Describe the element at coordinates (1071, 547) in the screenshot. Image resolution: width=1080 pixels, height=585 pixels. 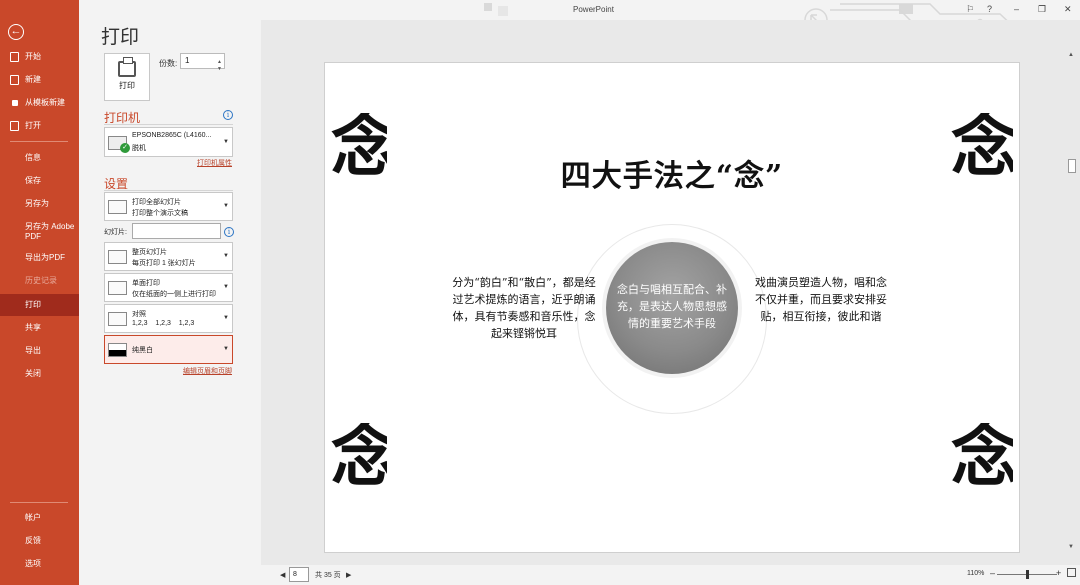
I see `scroll-down-icon: ▼` at that location.